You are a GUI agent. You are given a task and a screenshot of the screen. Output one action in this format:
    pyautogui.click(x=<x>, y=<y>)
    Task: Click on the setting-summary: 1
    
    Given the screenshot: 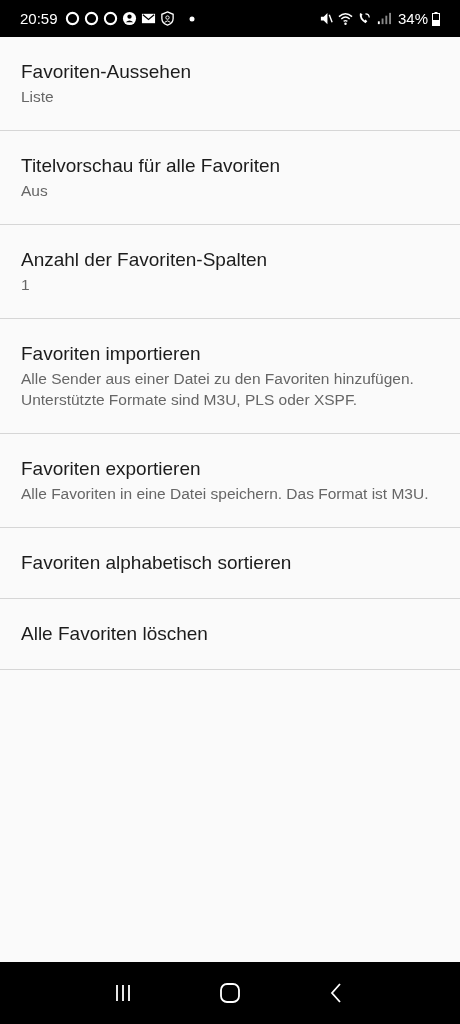 What is the action you would take?
    pyautogui.click(x=26, y=285)
    